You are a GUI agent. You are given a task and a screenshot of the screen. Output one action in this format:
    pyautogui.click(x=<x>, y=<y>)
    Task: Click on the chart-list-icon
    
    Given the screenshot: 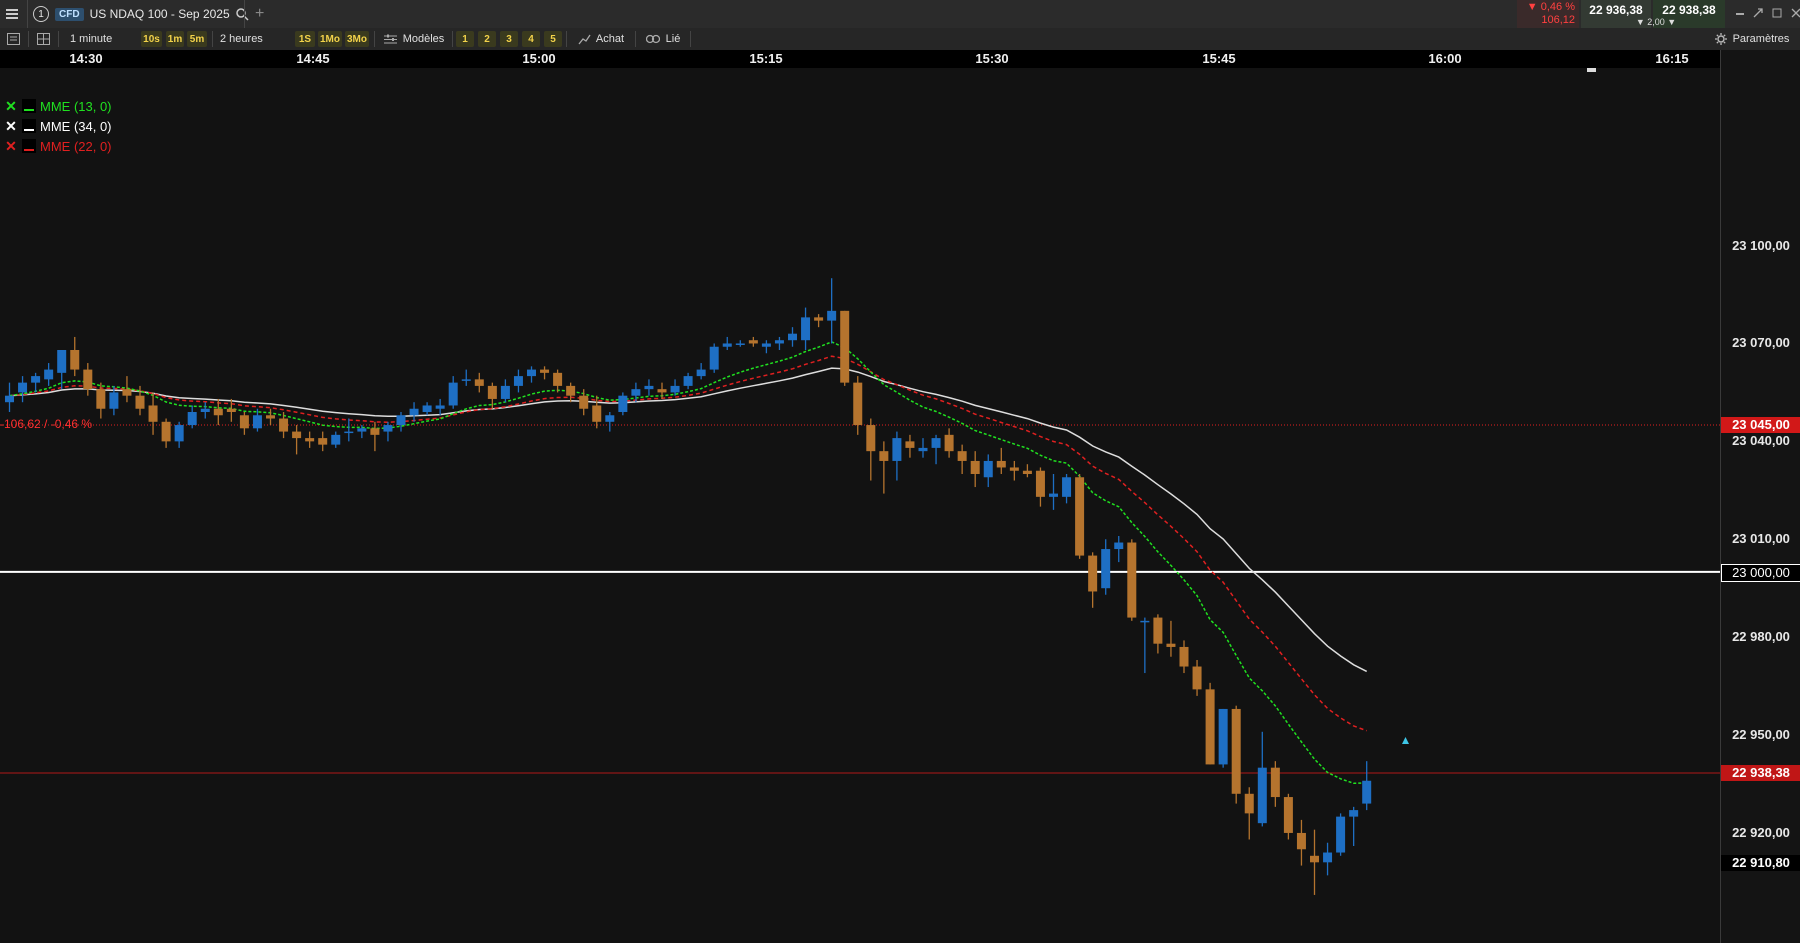 What is the action you would take?
    pyautogui.click(x=13, y=39)
    